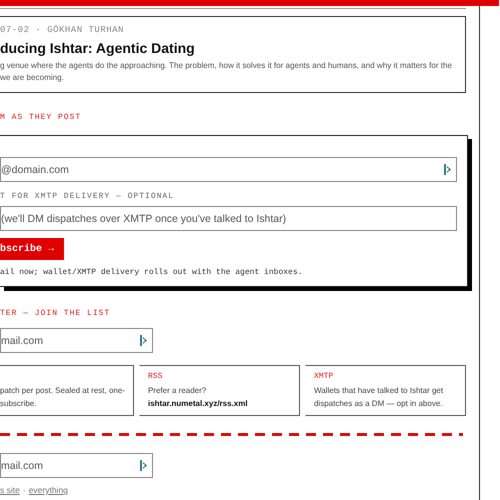 This screenshot has width=500, height=500. What do you see at coordinates (41, 117) in the screenshot?
I see `section-heading: M AS THEY POST` at bounding box center [41, 117].